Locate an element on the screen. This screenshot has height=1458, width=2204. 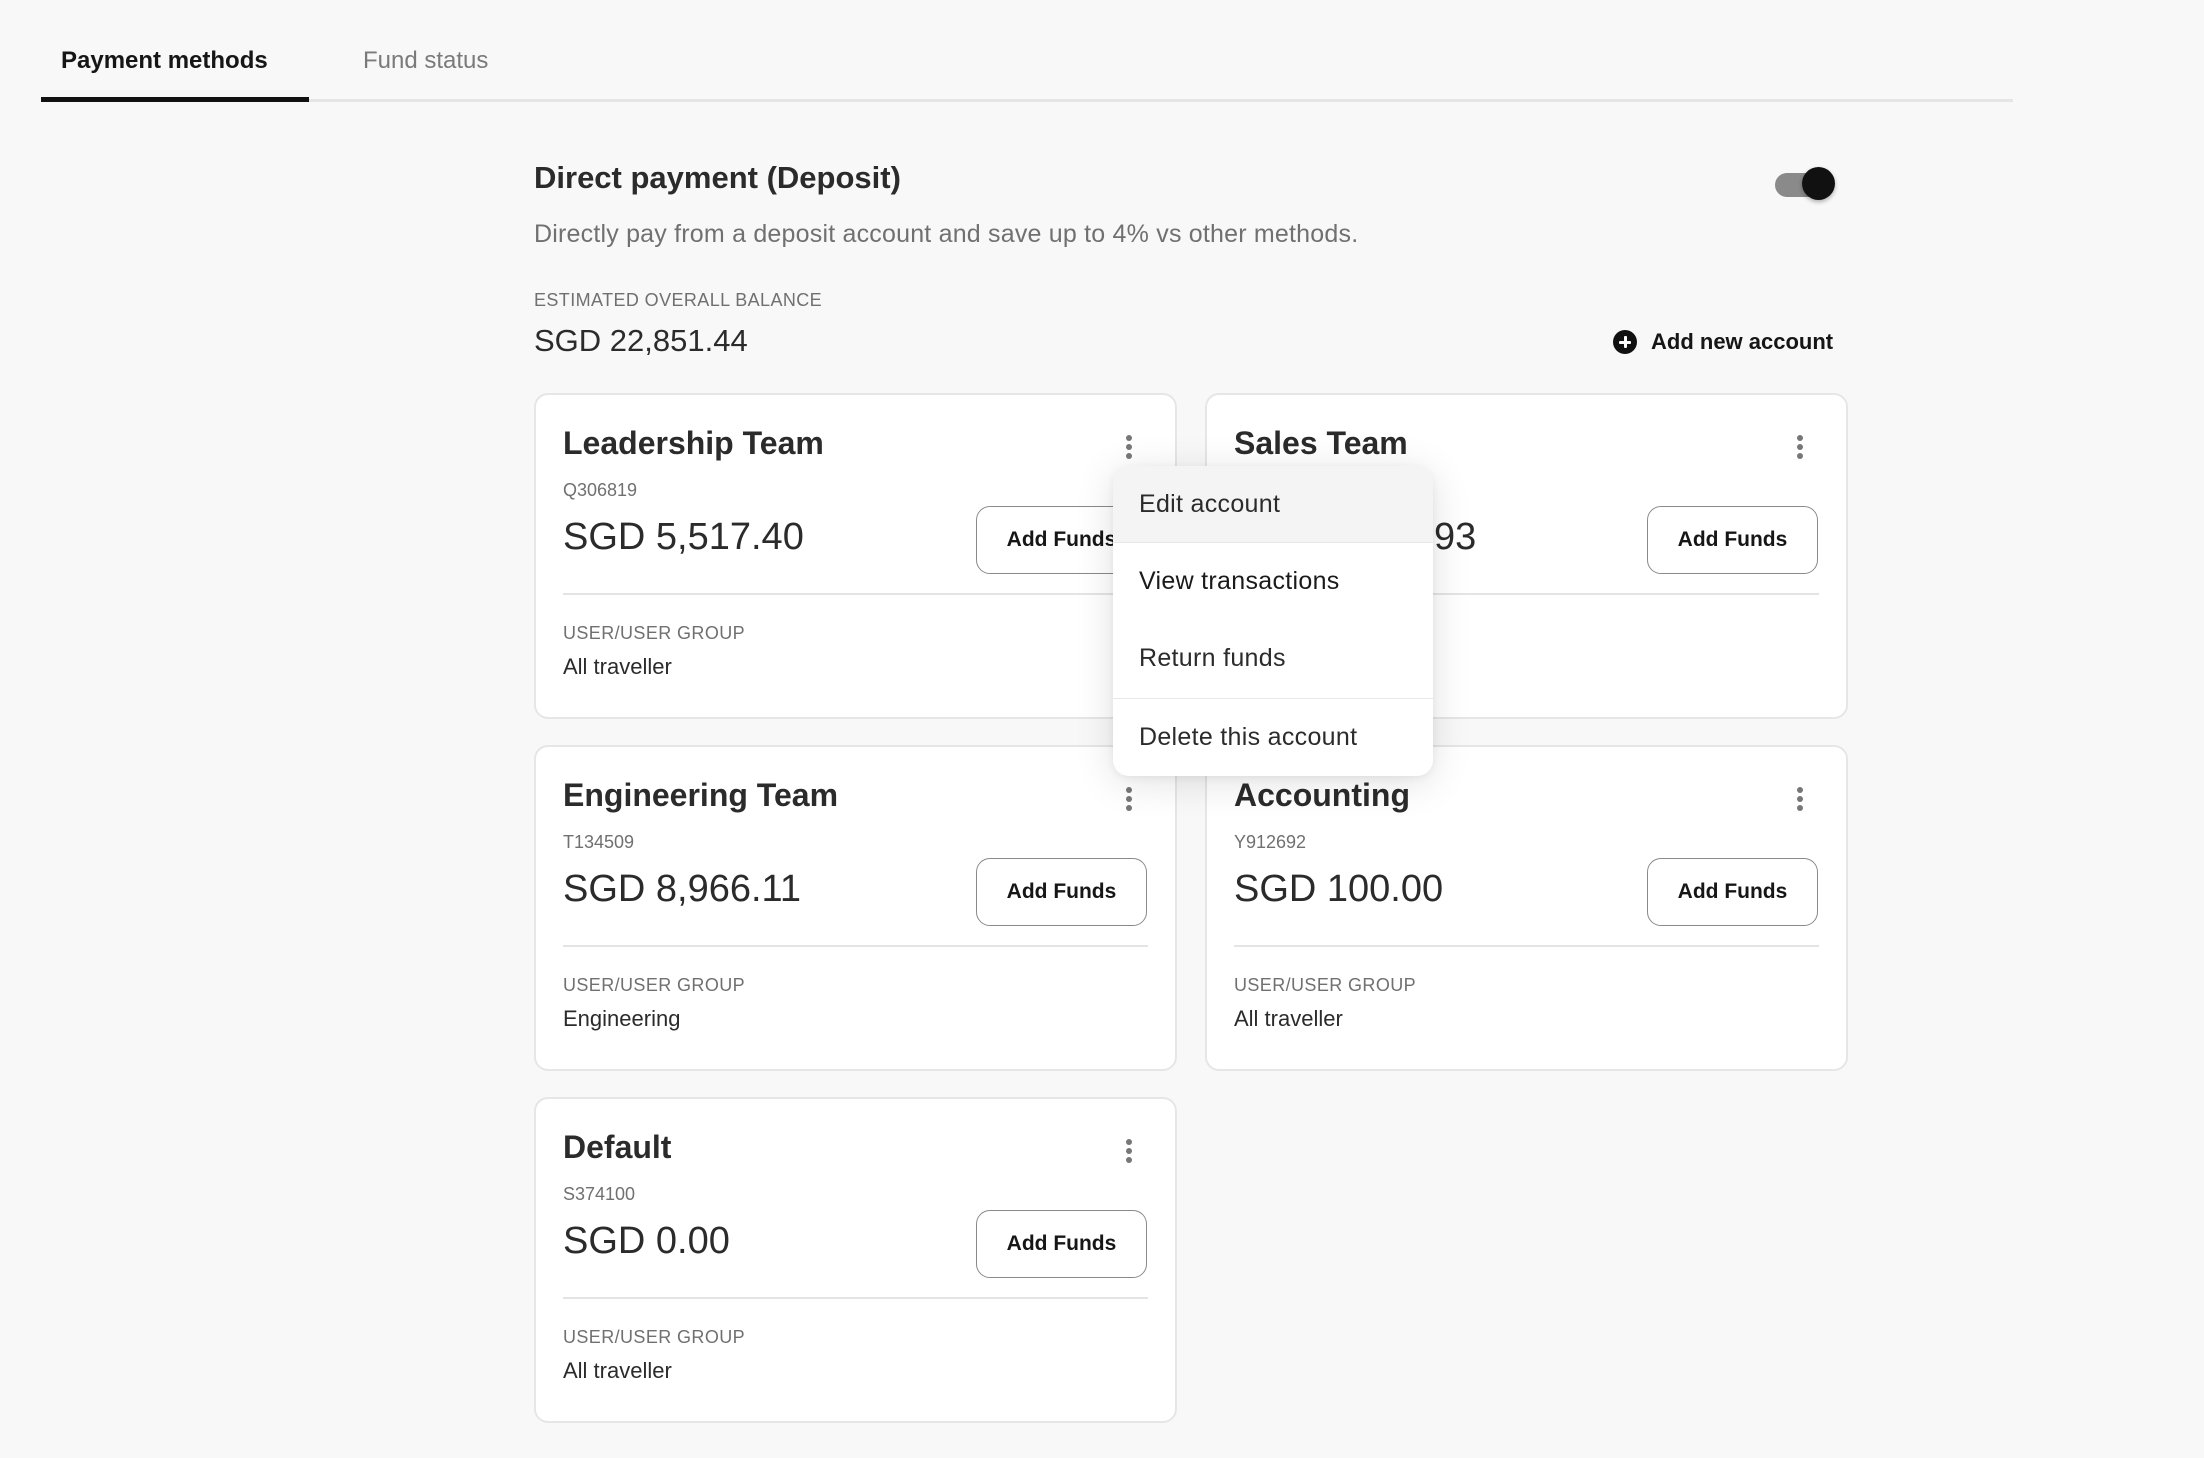
account-name: Engineering Team is located at coordinates (701, 795).